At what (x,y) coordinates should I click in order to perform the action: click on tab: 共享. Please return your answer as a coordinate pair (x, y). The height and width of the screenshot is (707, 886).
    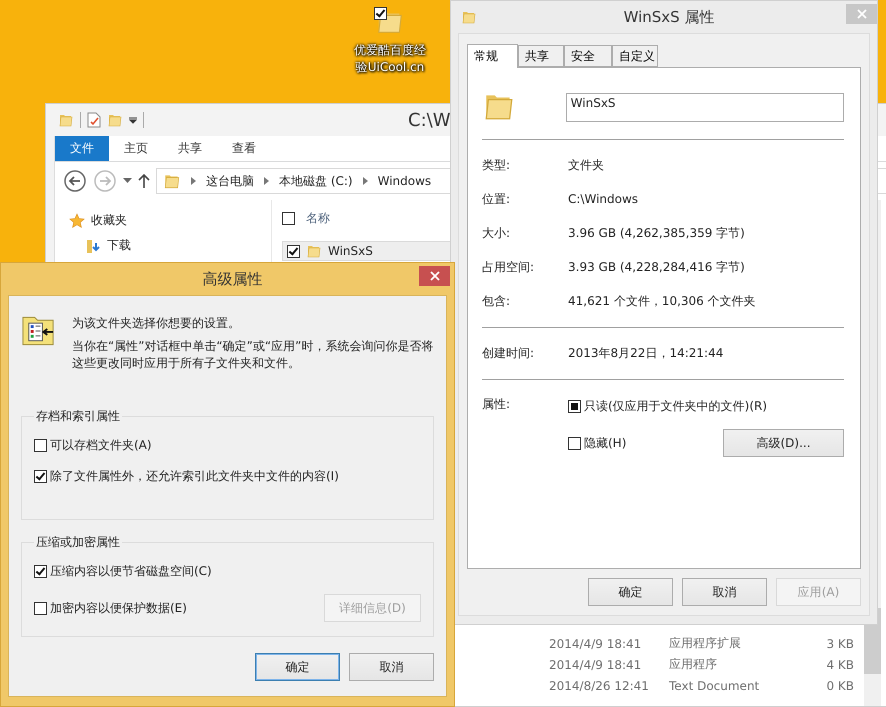
    Looking at the image, I should click on (541, 56).